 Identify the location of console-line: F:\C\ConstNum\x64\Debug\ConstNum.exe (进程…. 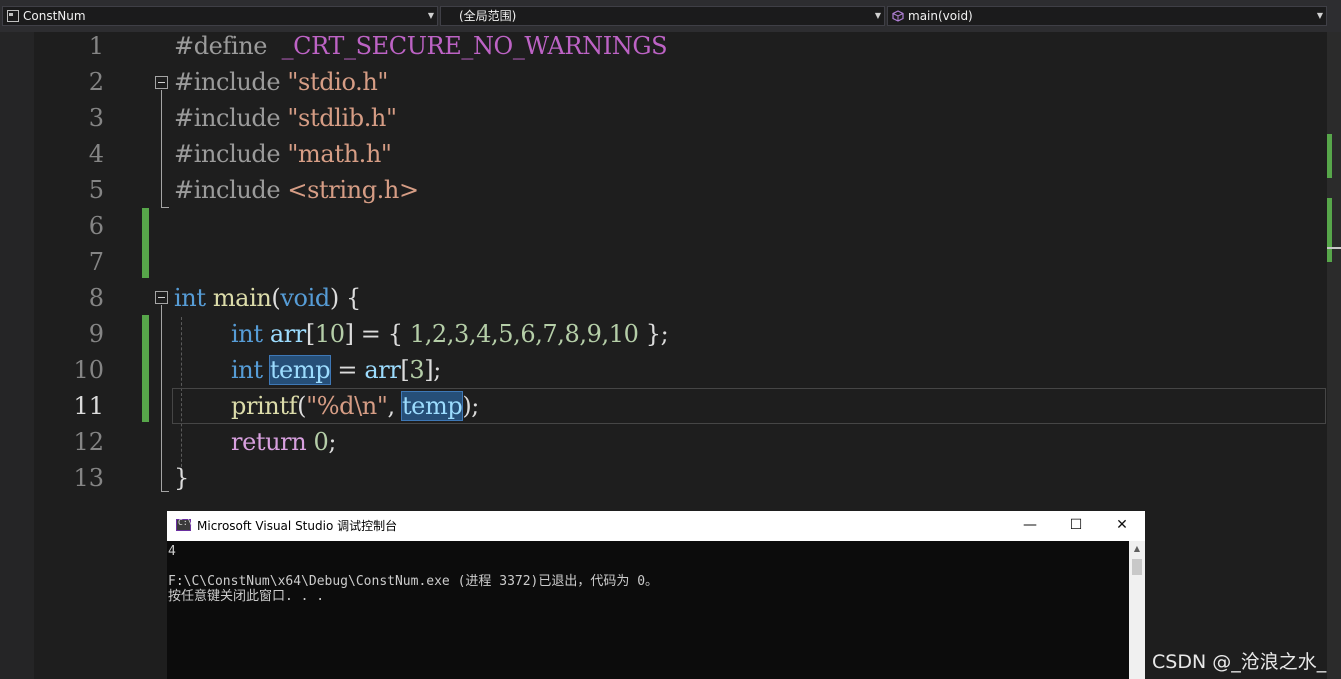
(413, 581).